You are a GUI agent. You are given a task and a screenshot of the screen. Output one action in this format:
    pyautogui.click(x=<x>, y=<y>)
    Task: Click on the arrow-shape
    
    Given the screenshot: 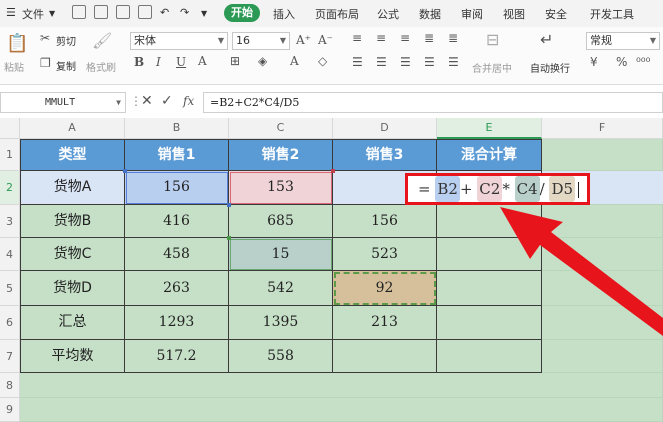 What is the action you would take?
    pyautogui.click(x=581, y=271)
    